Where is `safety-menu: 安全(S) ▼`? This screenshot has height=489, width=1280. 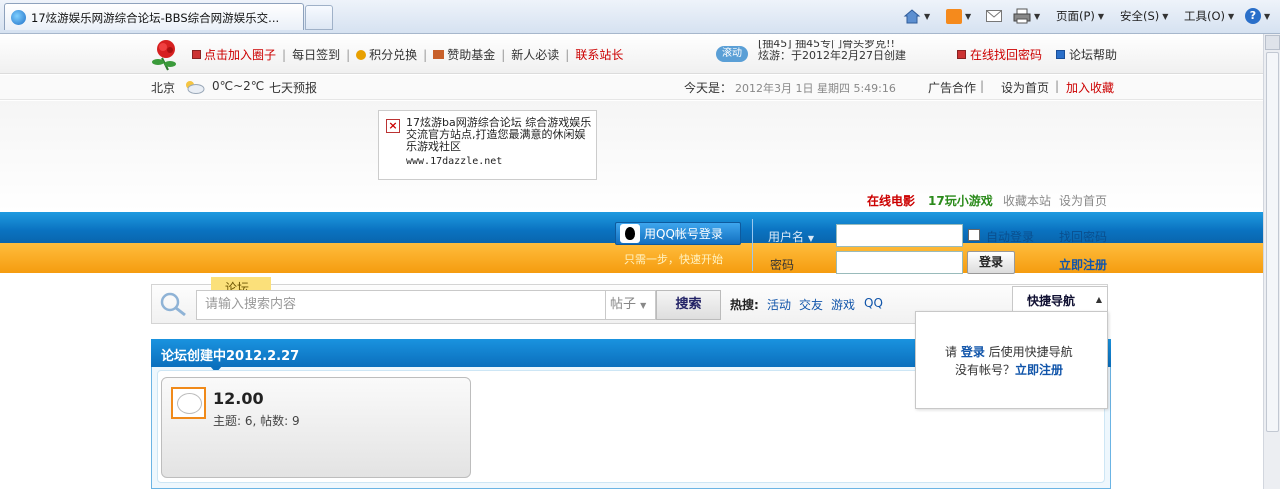 safety-menu: 安全(S) ▼ is located at coordinates (1144, 16).